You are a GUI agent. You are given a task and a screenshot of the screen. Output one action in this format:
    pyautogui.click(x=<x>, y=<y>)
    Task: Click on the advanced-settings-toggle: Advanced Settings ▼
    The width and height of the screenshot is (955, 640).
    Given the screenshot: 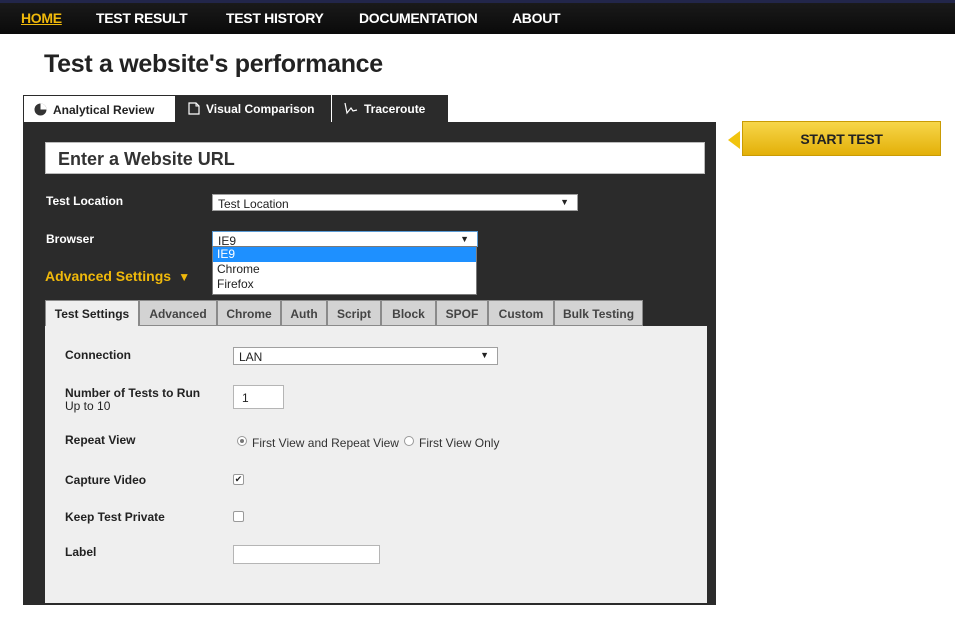 What is the action you would take?
    pyautogui.click(x=117, y=276)
    